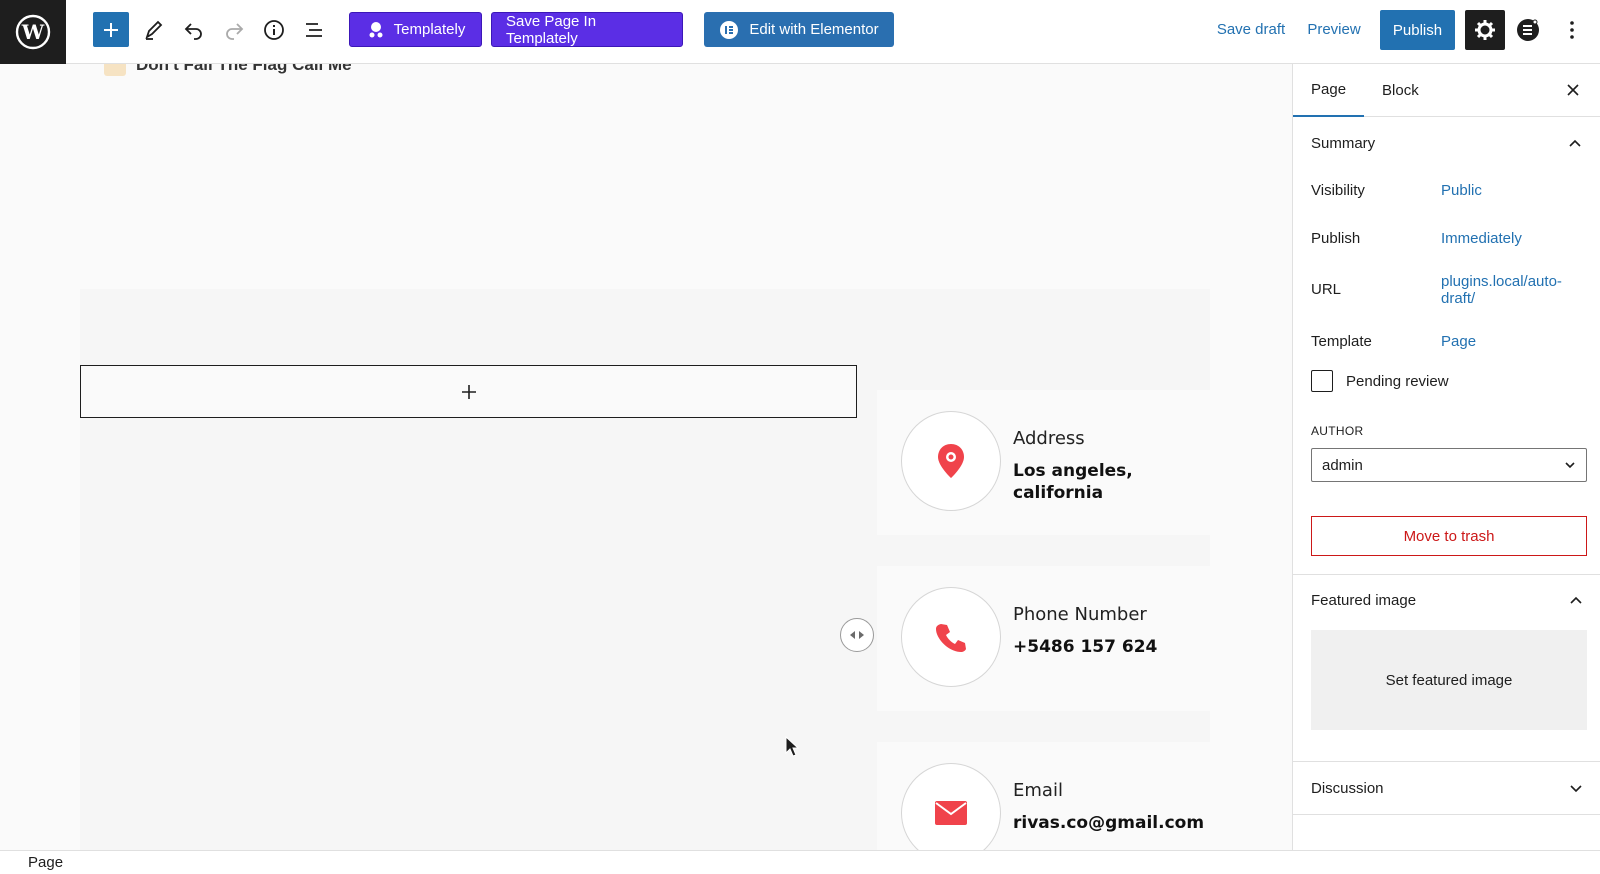 The width and height of the screenshot is (1600, 874). I want to click on visibility-value: Public, so click(1461, 190).